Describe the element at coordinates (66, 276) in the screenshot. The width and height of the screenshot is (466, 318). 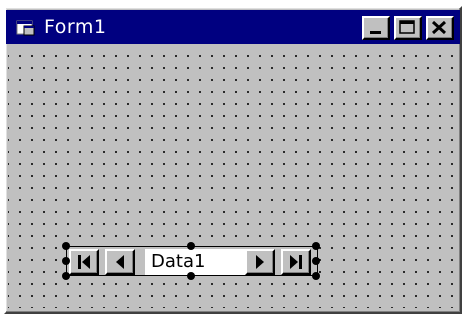
I see `resize-handle-bottom-left` at that location.